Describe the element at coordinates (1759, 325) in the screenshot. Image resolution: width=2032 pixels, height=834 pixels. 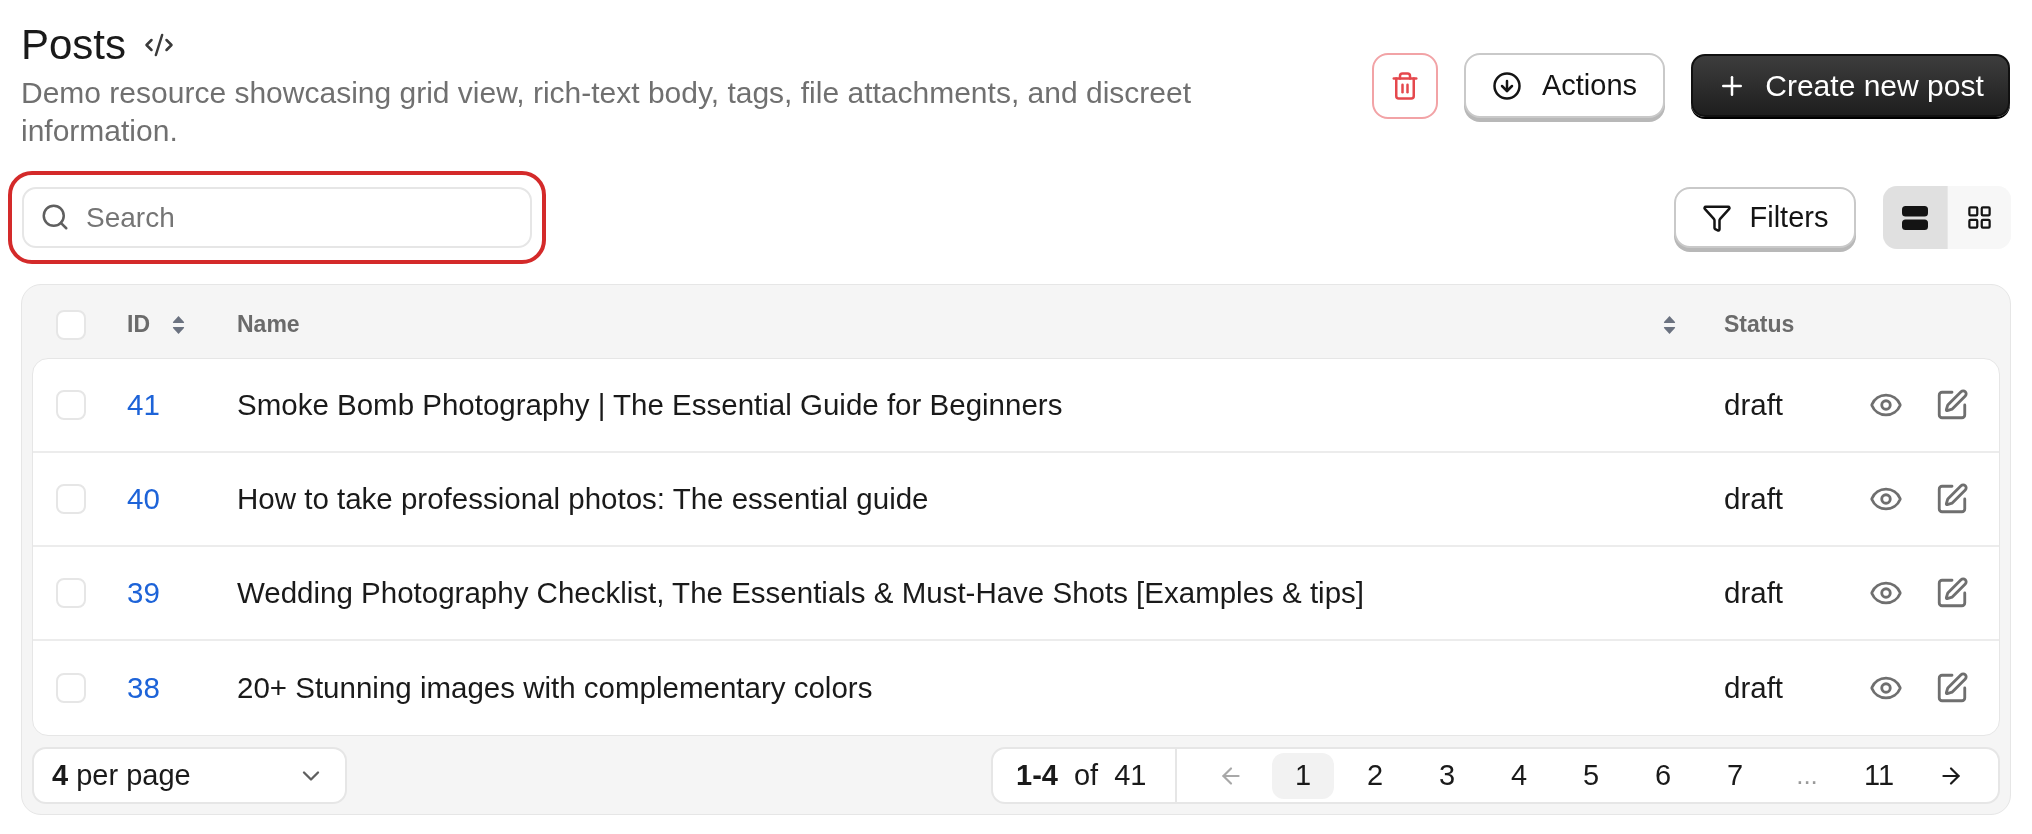
I see `column-header: Status` at that location.